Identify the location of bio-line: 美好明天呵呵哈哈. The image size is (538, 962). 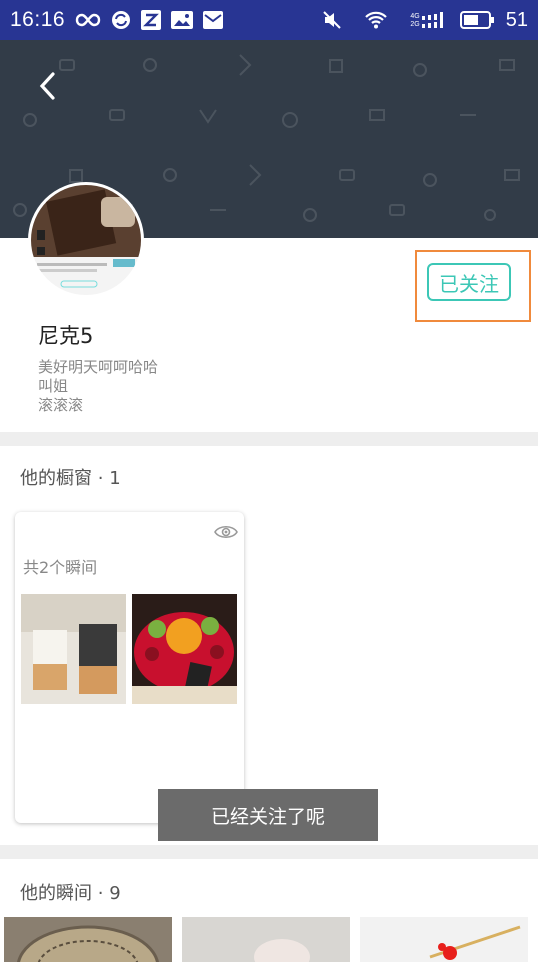
(98, 367).